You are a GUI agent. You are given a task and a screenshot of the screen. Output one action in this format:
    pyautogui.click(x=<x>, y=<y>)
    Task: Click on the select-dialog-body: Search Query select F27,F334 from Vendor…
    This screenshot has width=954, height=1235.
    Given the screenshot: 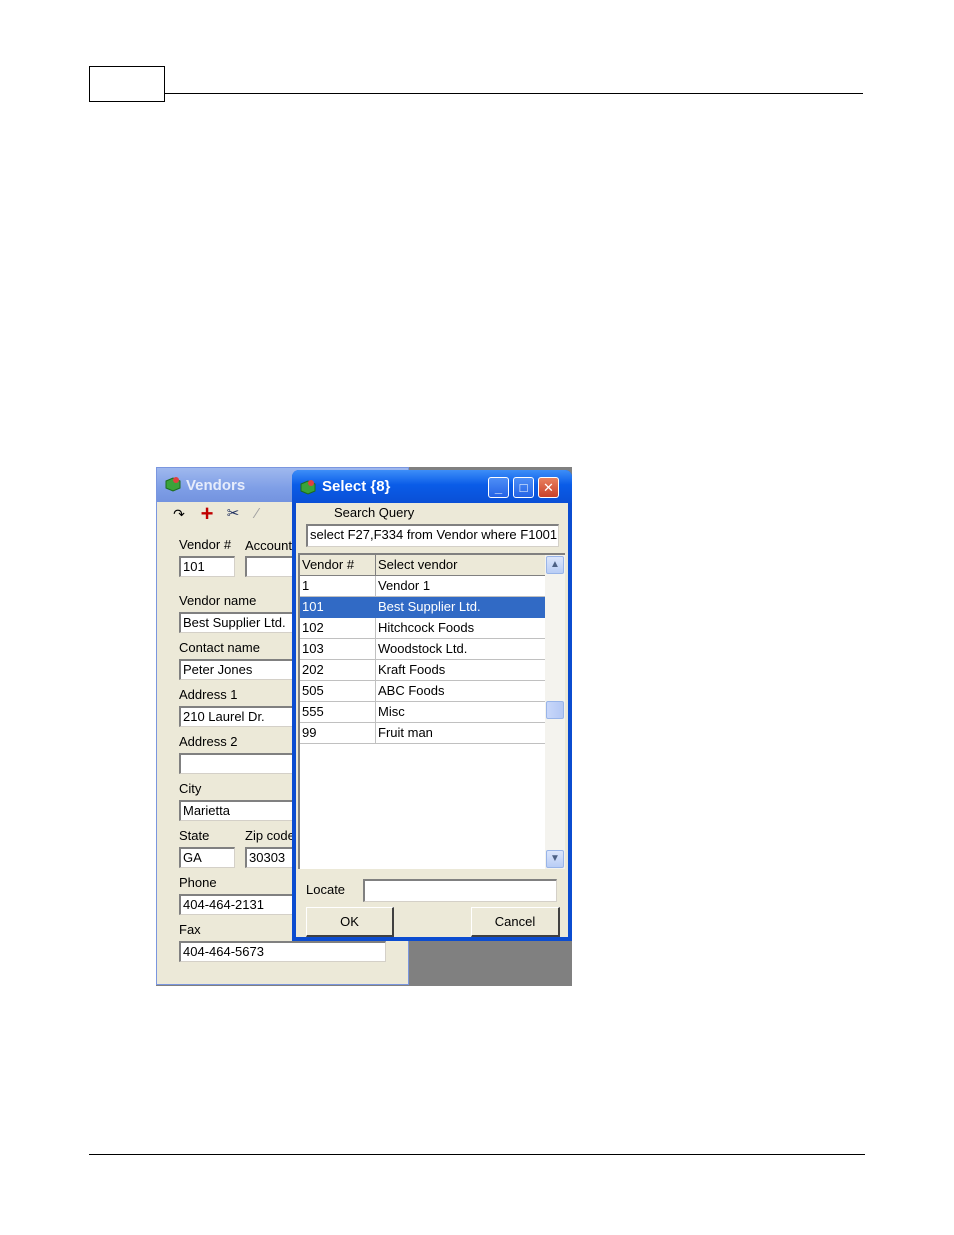 What is the action you would take?
    pyautogui.click(x=432, y=720)
    